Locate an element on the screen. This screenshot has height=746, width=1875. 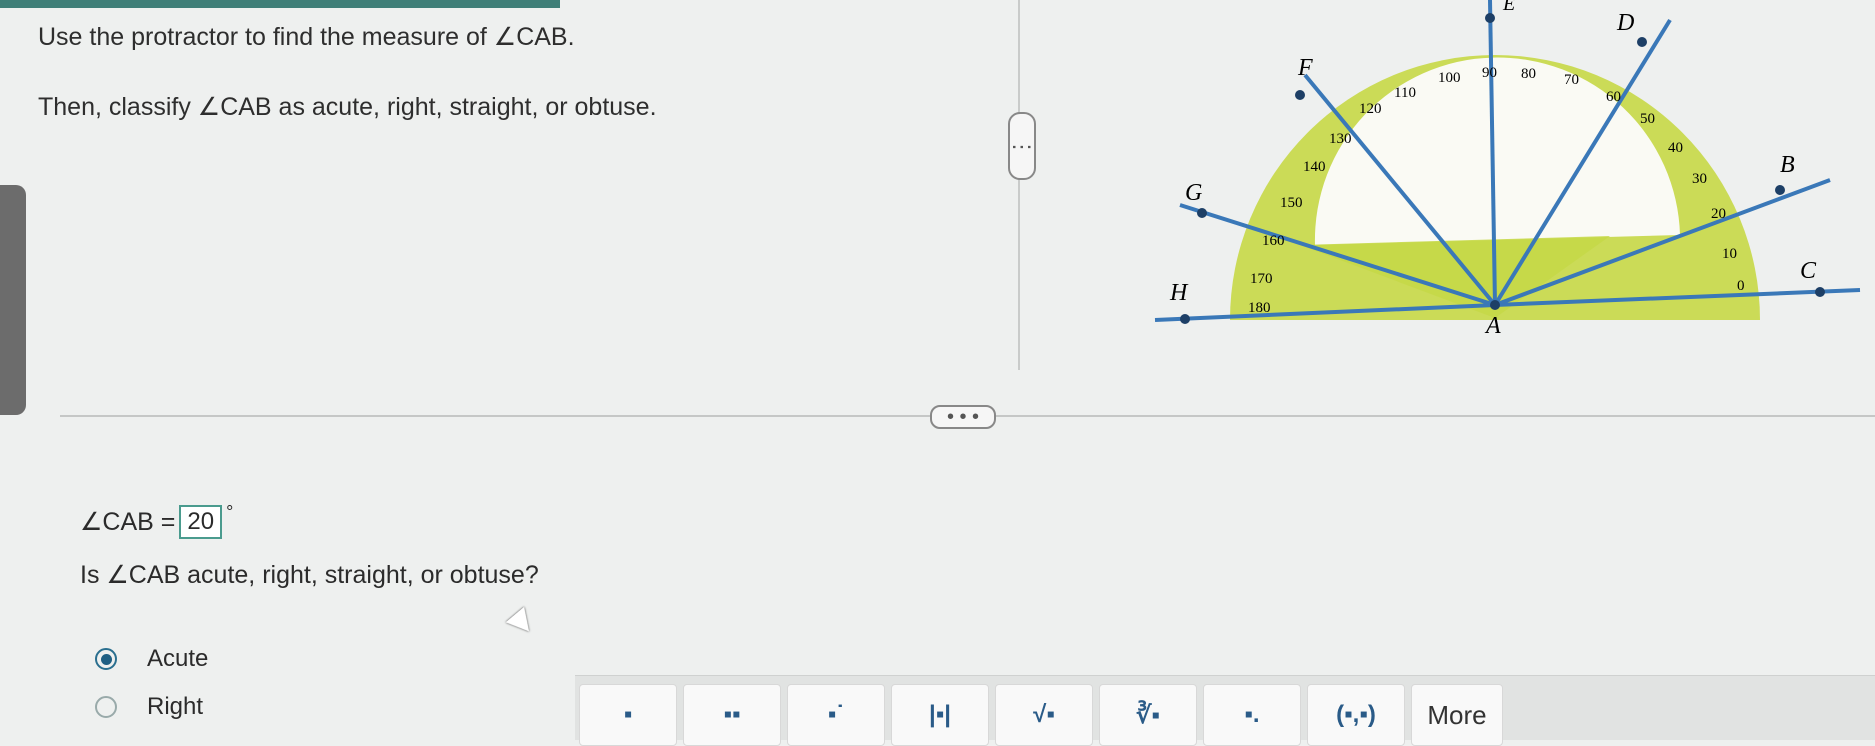
option-right-label: Right is located at coordinates (175, 706).